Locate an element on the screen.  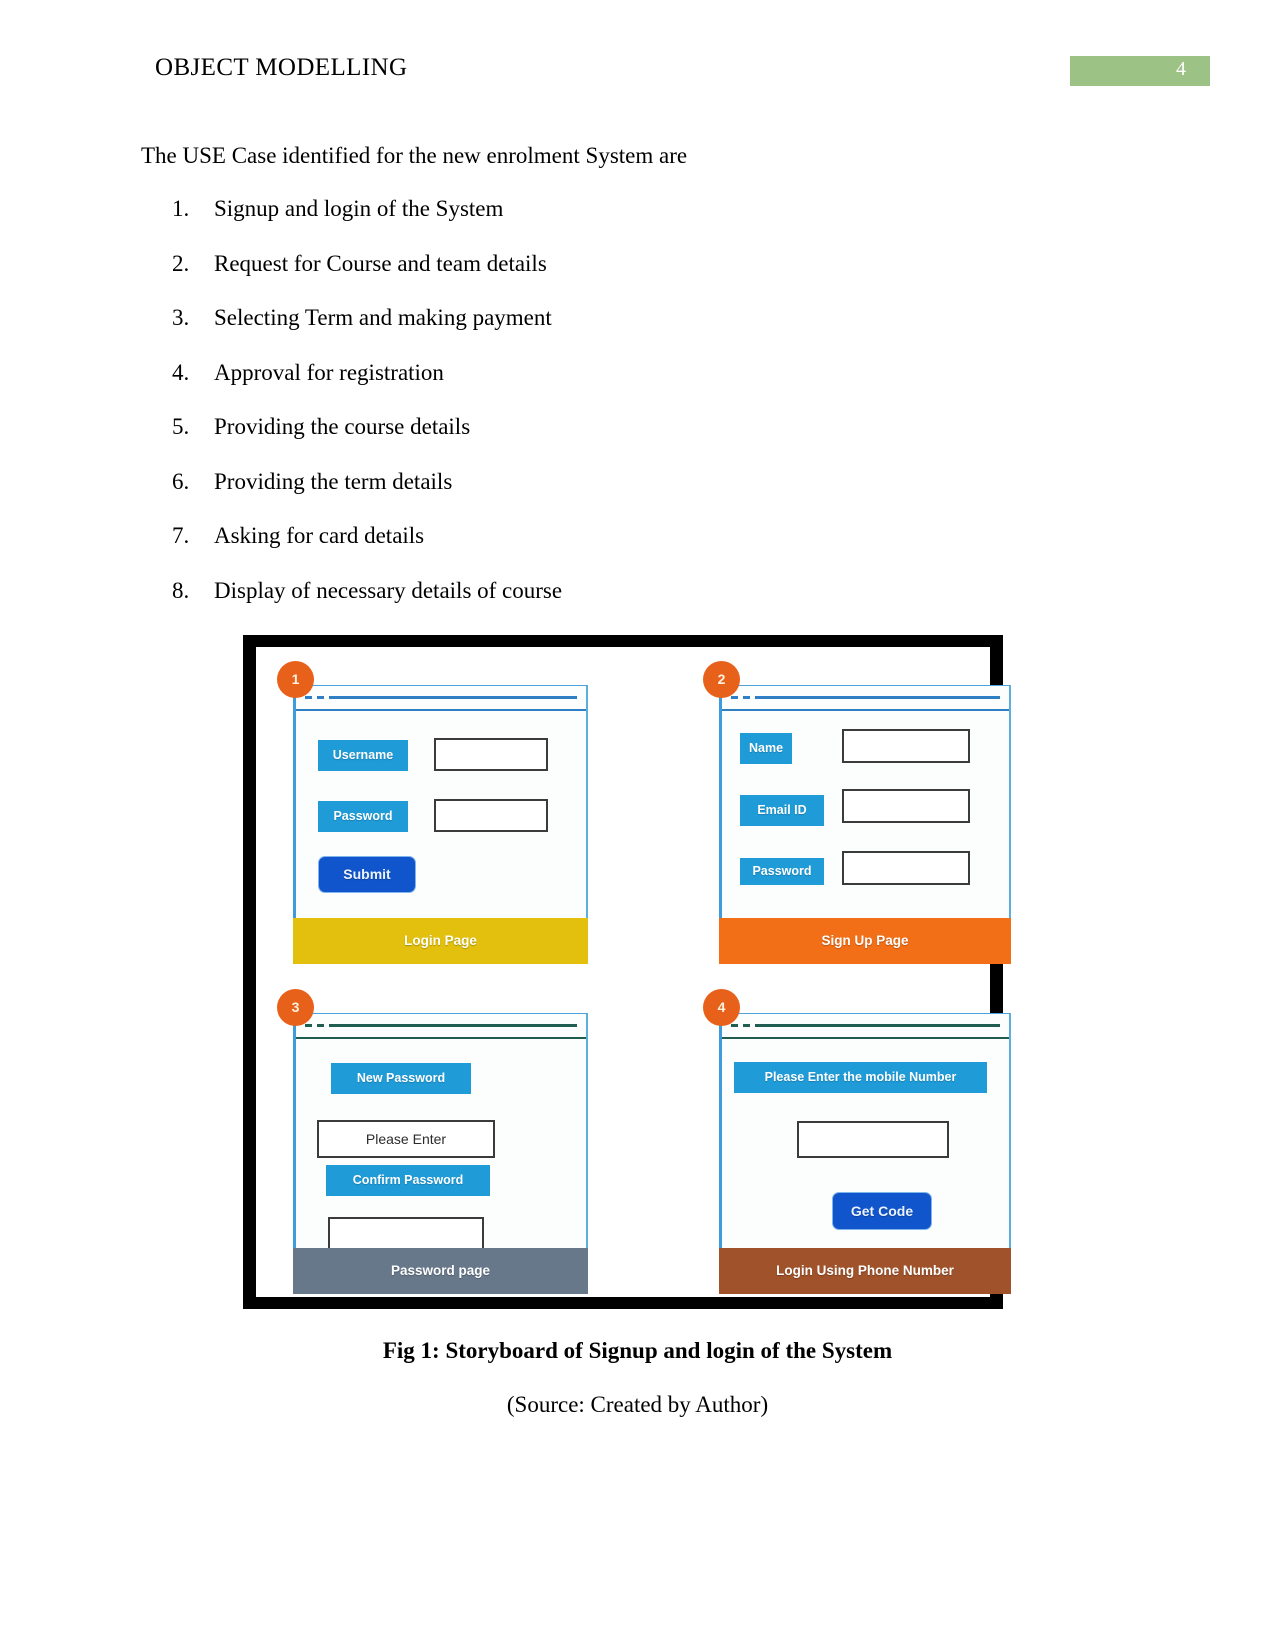
step-badge-3: 3 is located at coordinates (295, 1007).